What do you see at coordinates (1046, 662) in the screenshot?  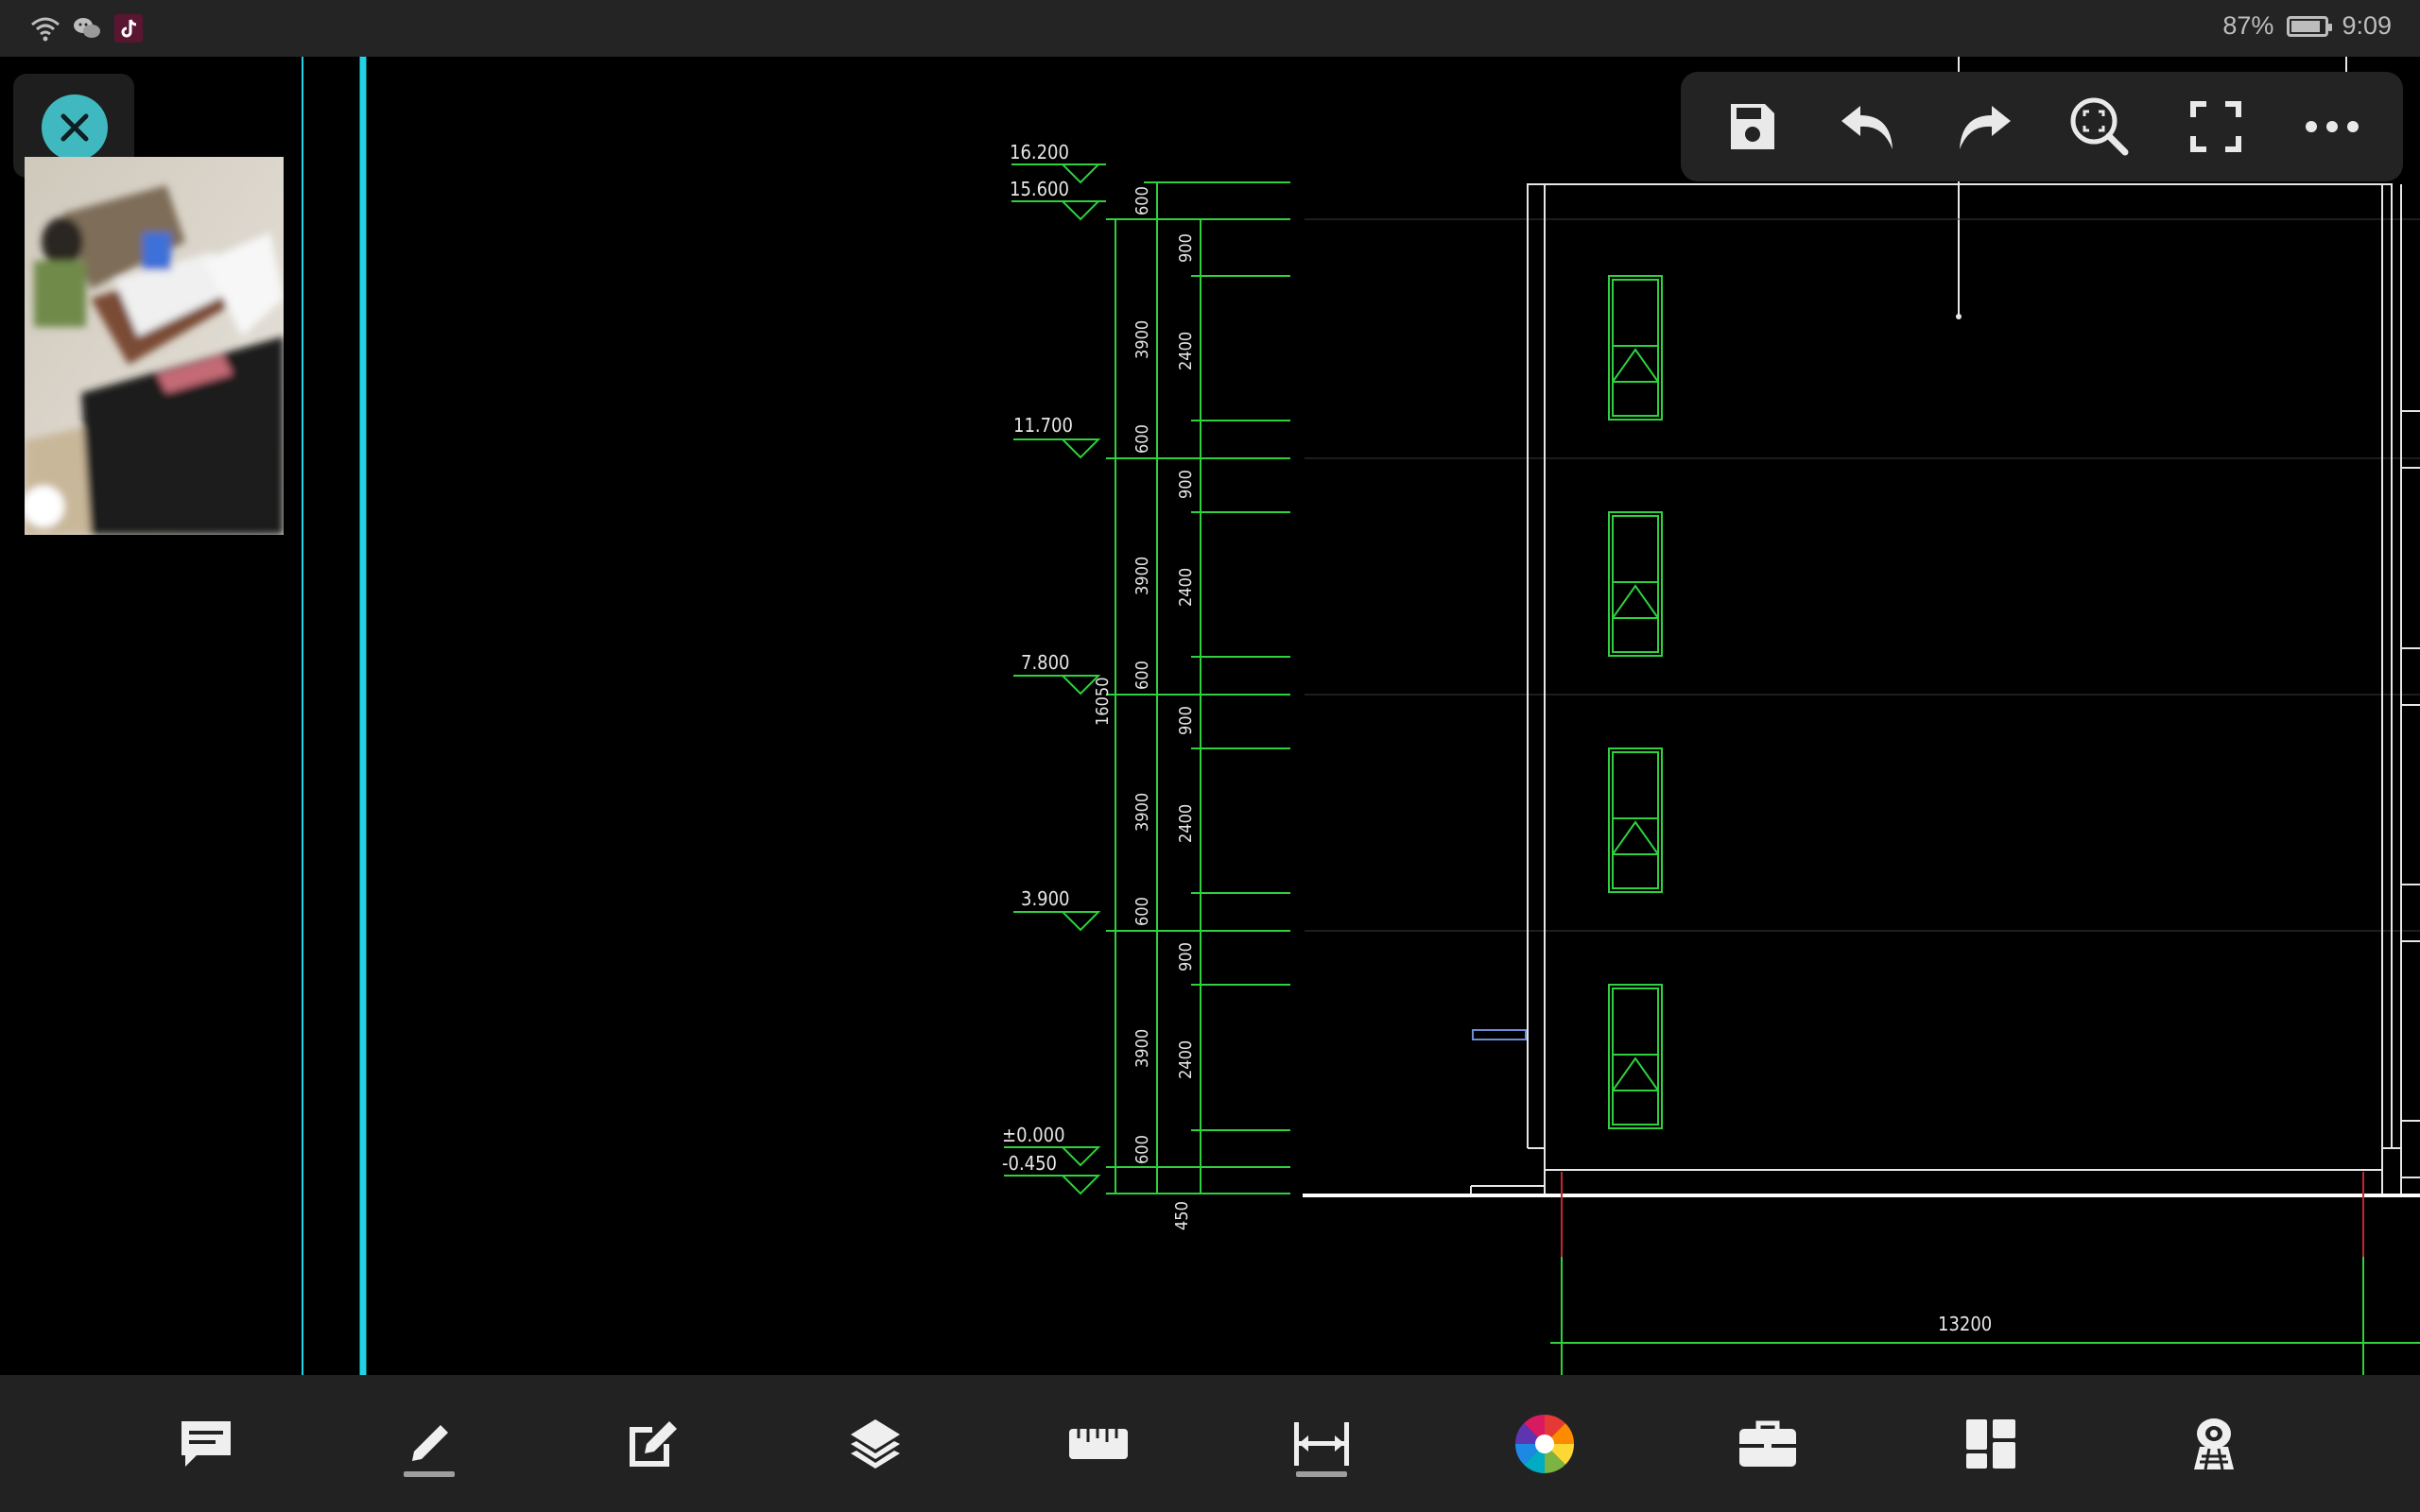 I see `elevation-label: 7.800` at bounding box center [1046, 662].